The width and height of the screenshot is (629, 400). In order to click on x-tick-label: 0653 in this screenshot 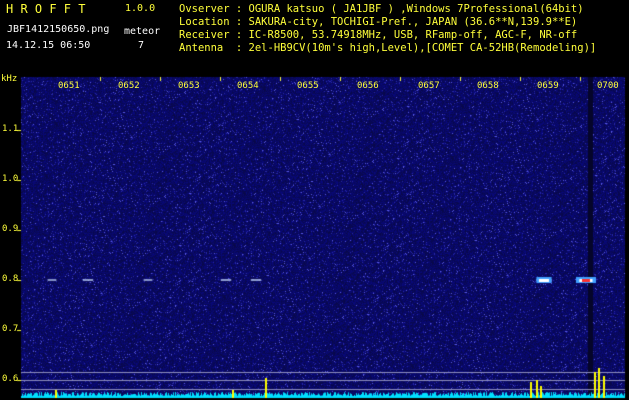, I will do `click(189, 86)`.